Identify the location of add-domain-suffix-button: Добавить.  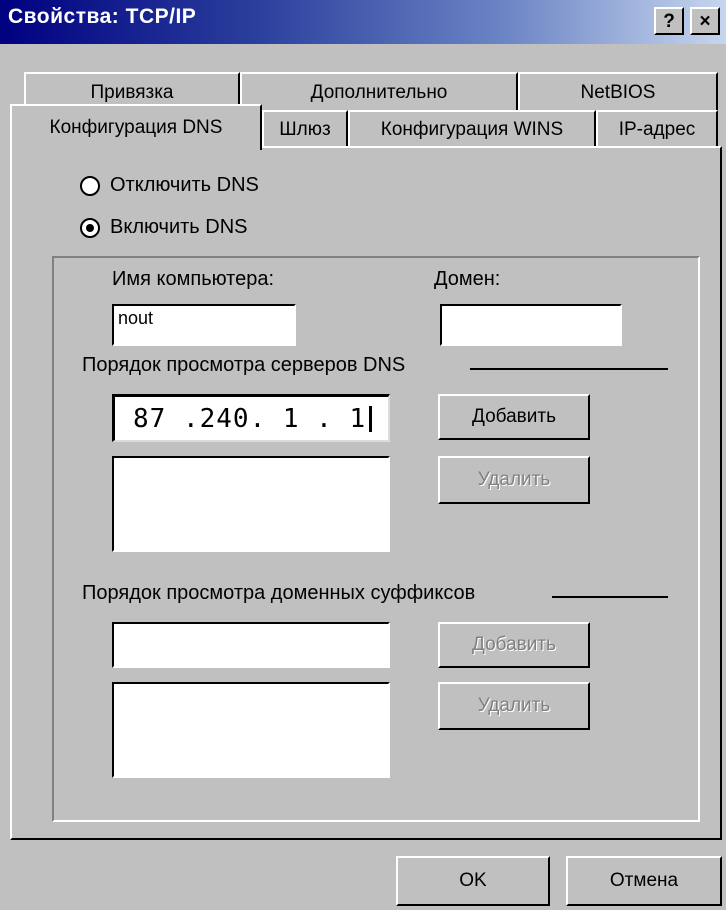
(514, 645).